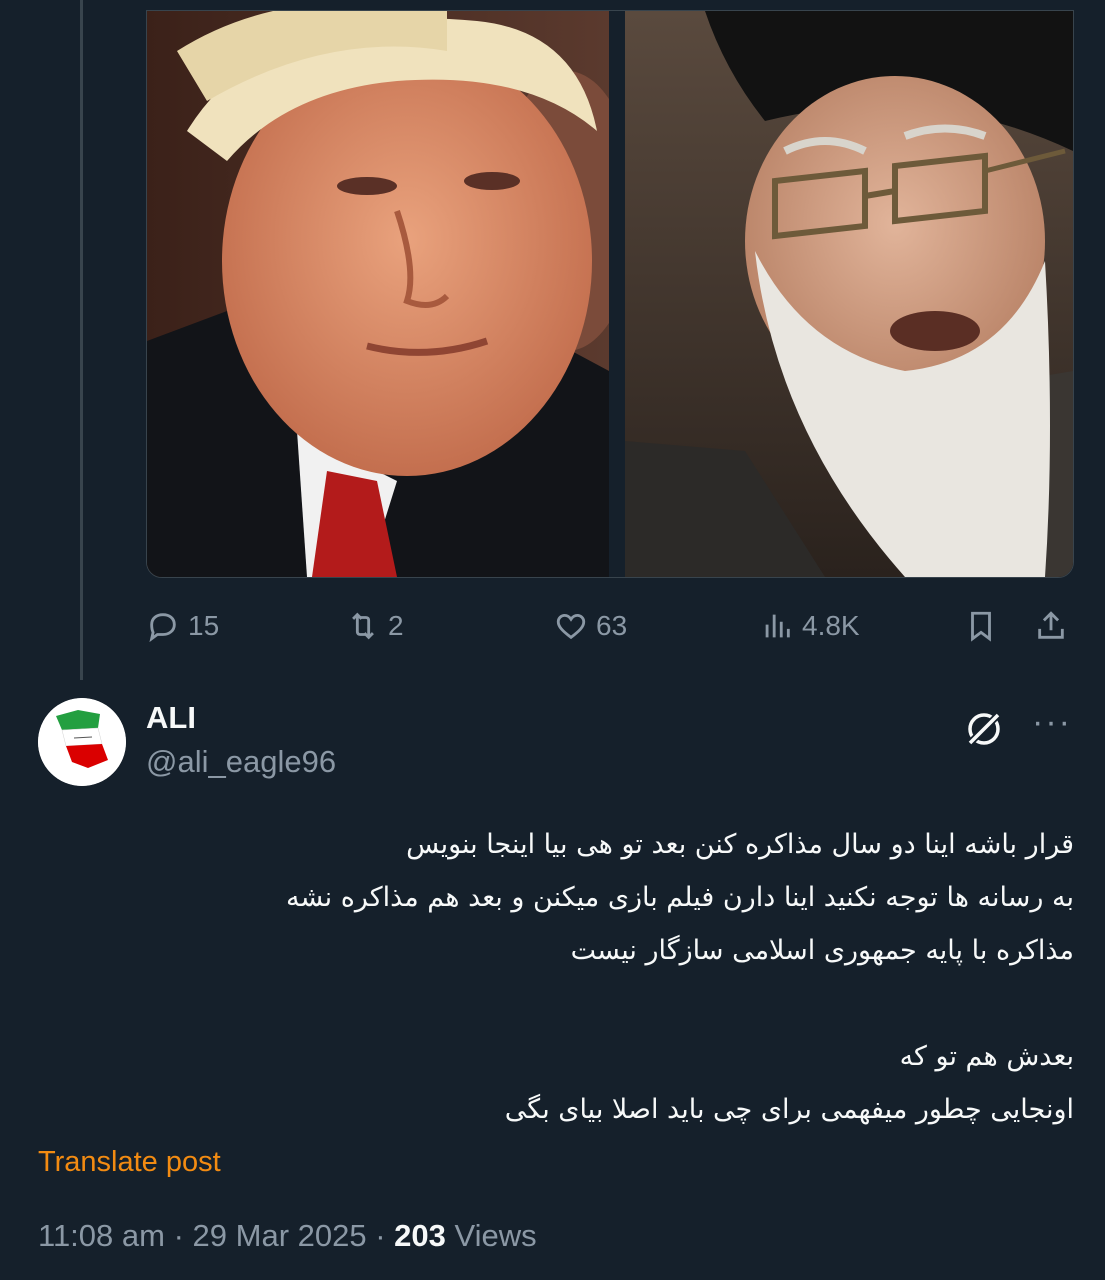 Image resolution: width=1105 pixels, height=1280 pixels. Describe the element at coordinates (396, 625) in the screenshot. I see `repost-count: 2` at that location.